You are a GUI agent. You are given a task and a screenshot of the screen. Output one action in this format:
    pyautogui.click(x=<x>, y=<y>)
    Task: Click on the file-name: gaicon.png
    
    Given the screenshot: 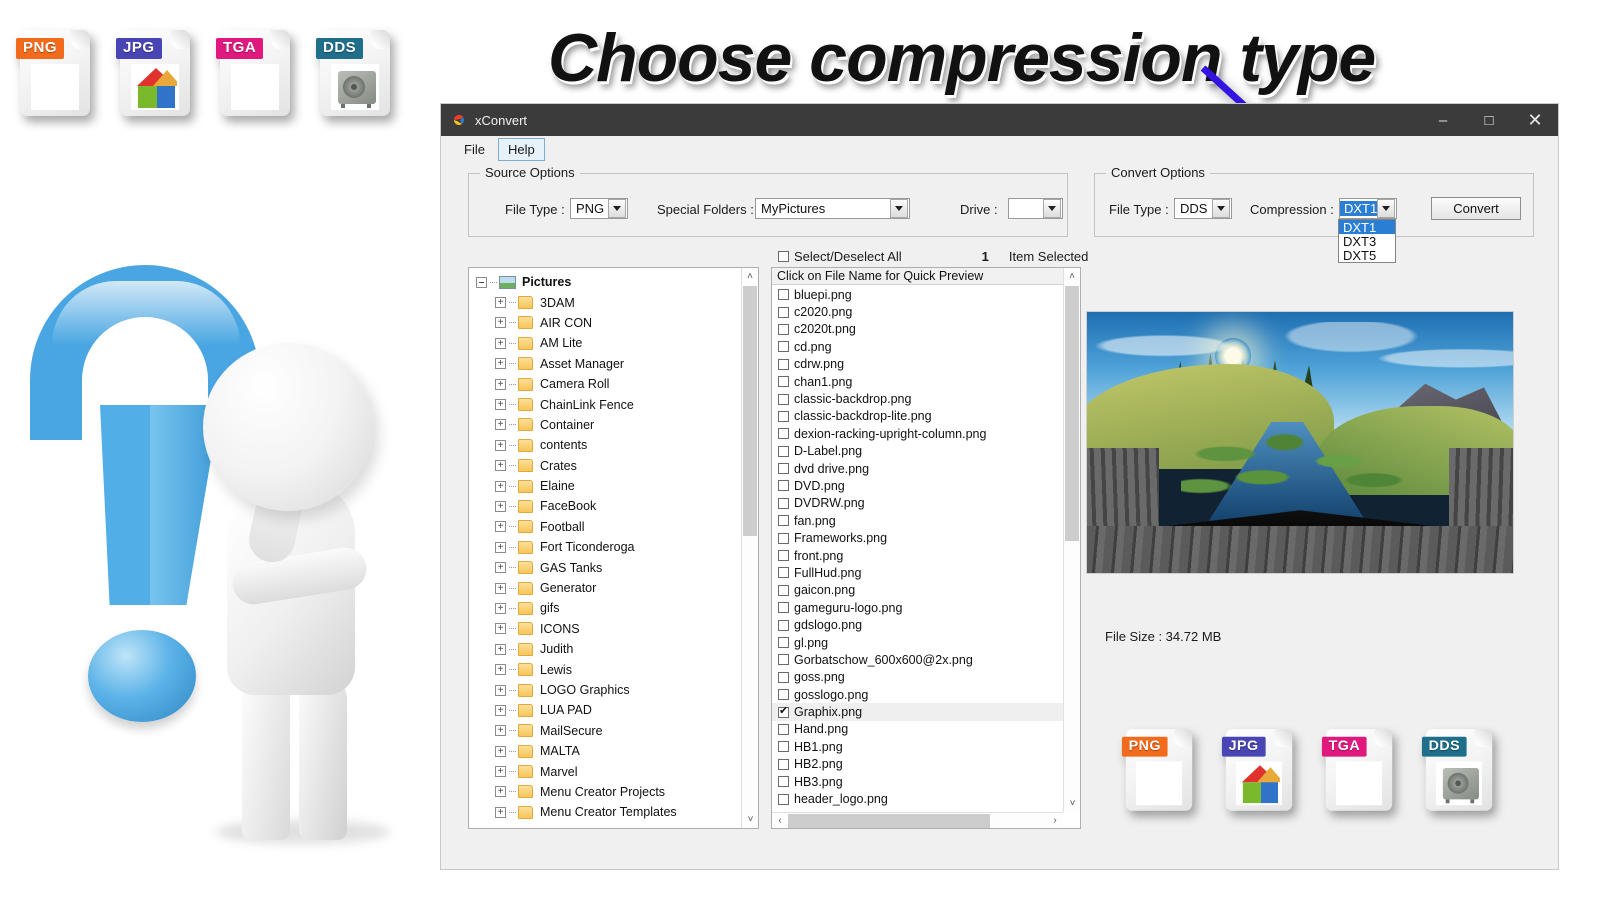 What is the action you would take?
    pyautogui.click(x=824, y=590)
    